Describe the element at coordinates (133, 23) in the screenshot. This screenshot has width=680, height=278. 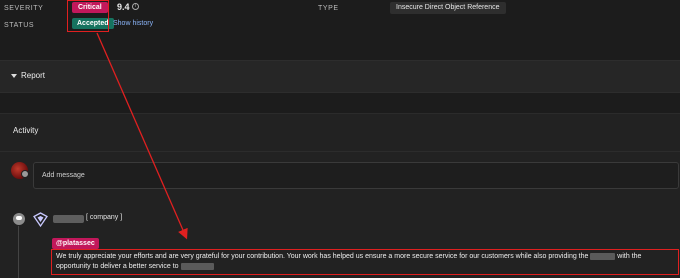
I see `show-history-link: Show history` at that location.